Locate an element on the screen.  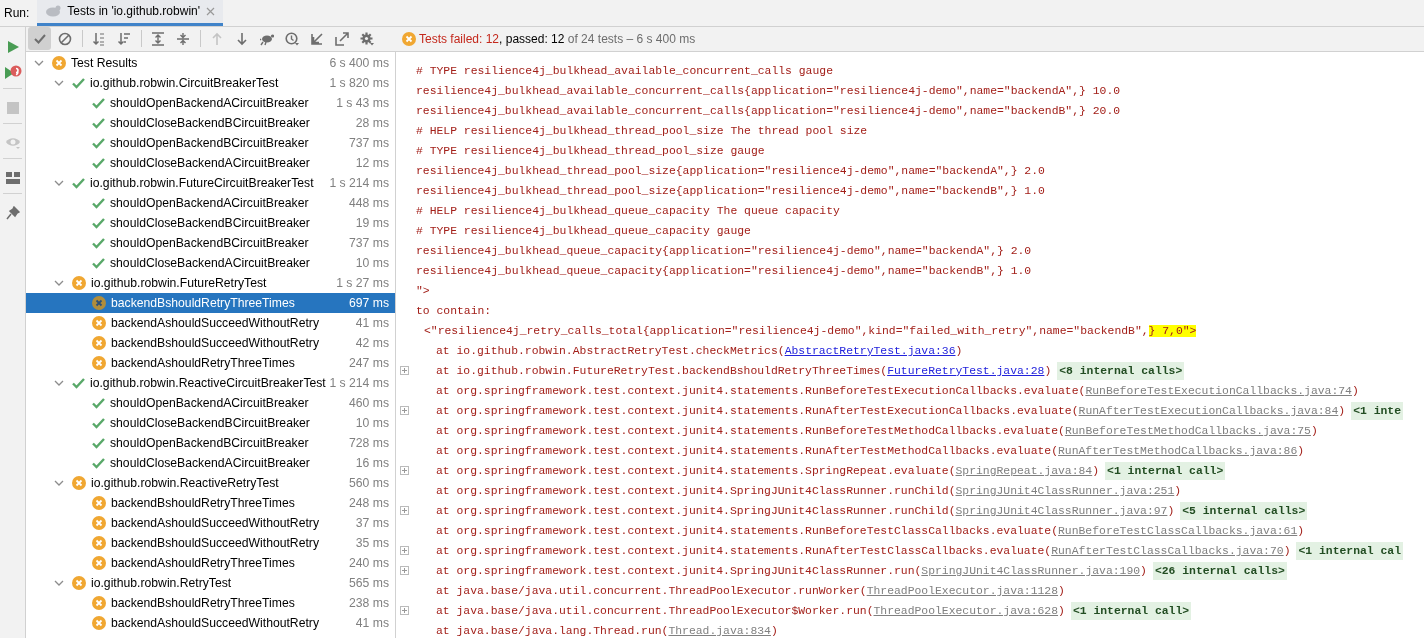
tree-row: io.github.robwin.CircuitBreakerTest 1 s 820 ms is located at coordinates (210, 82).